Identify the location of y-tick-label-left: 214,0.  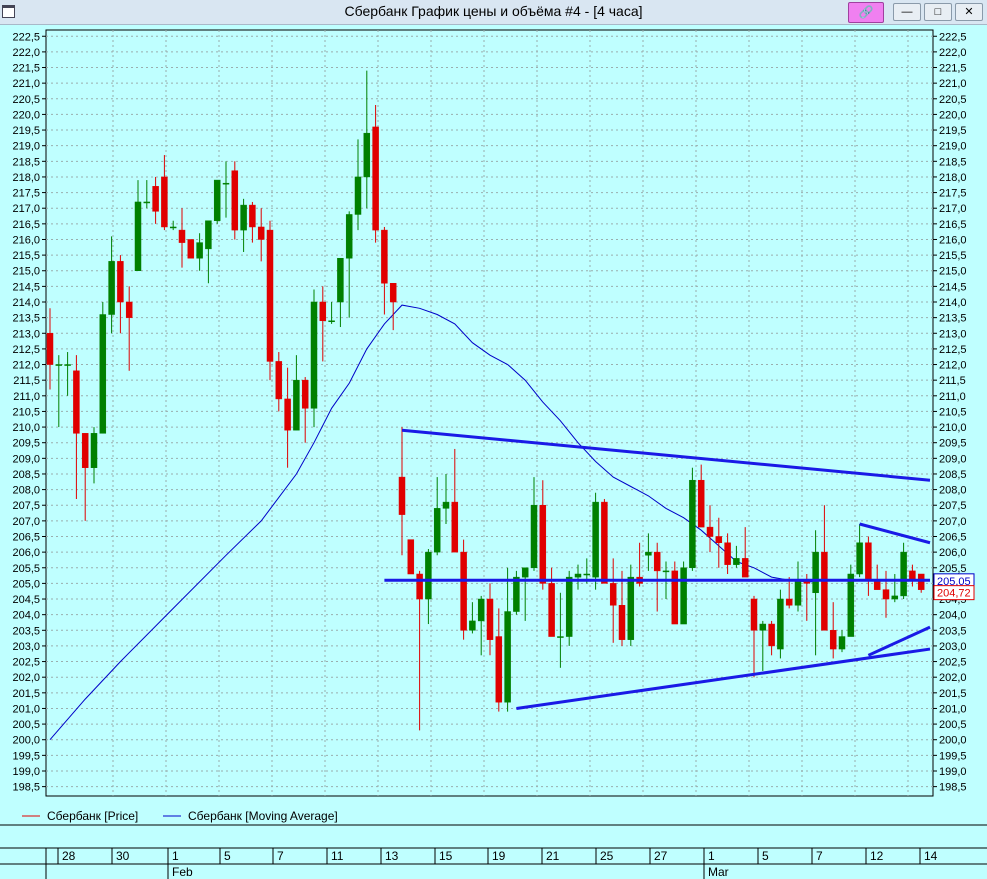
(26, 303).